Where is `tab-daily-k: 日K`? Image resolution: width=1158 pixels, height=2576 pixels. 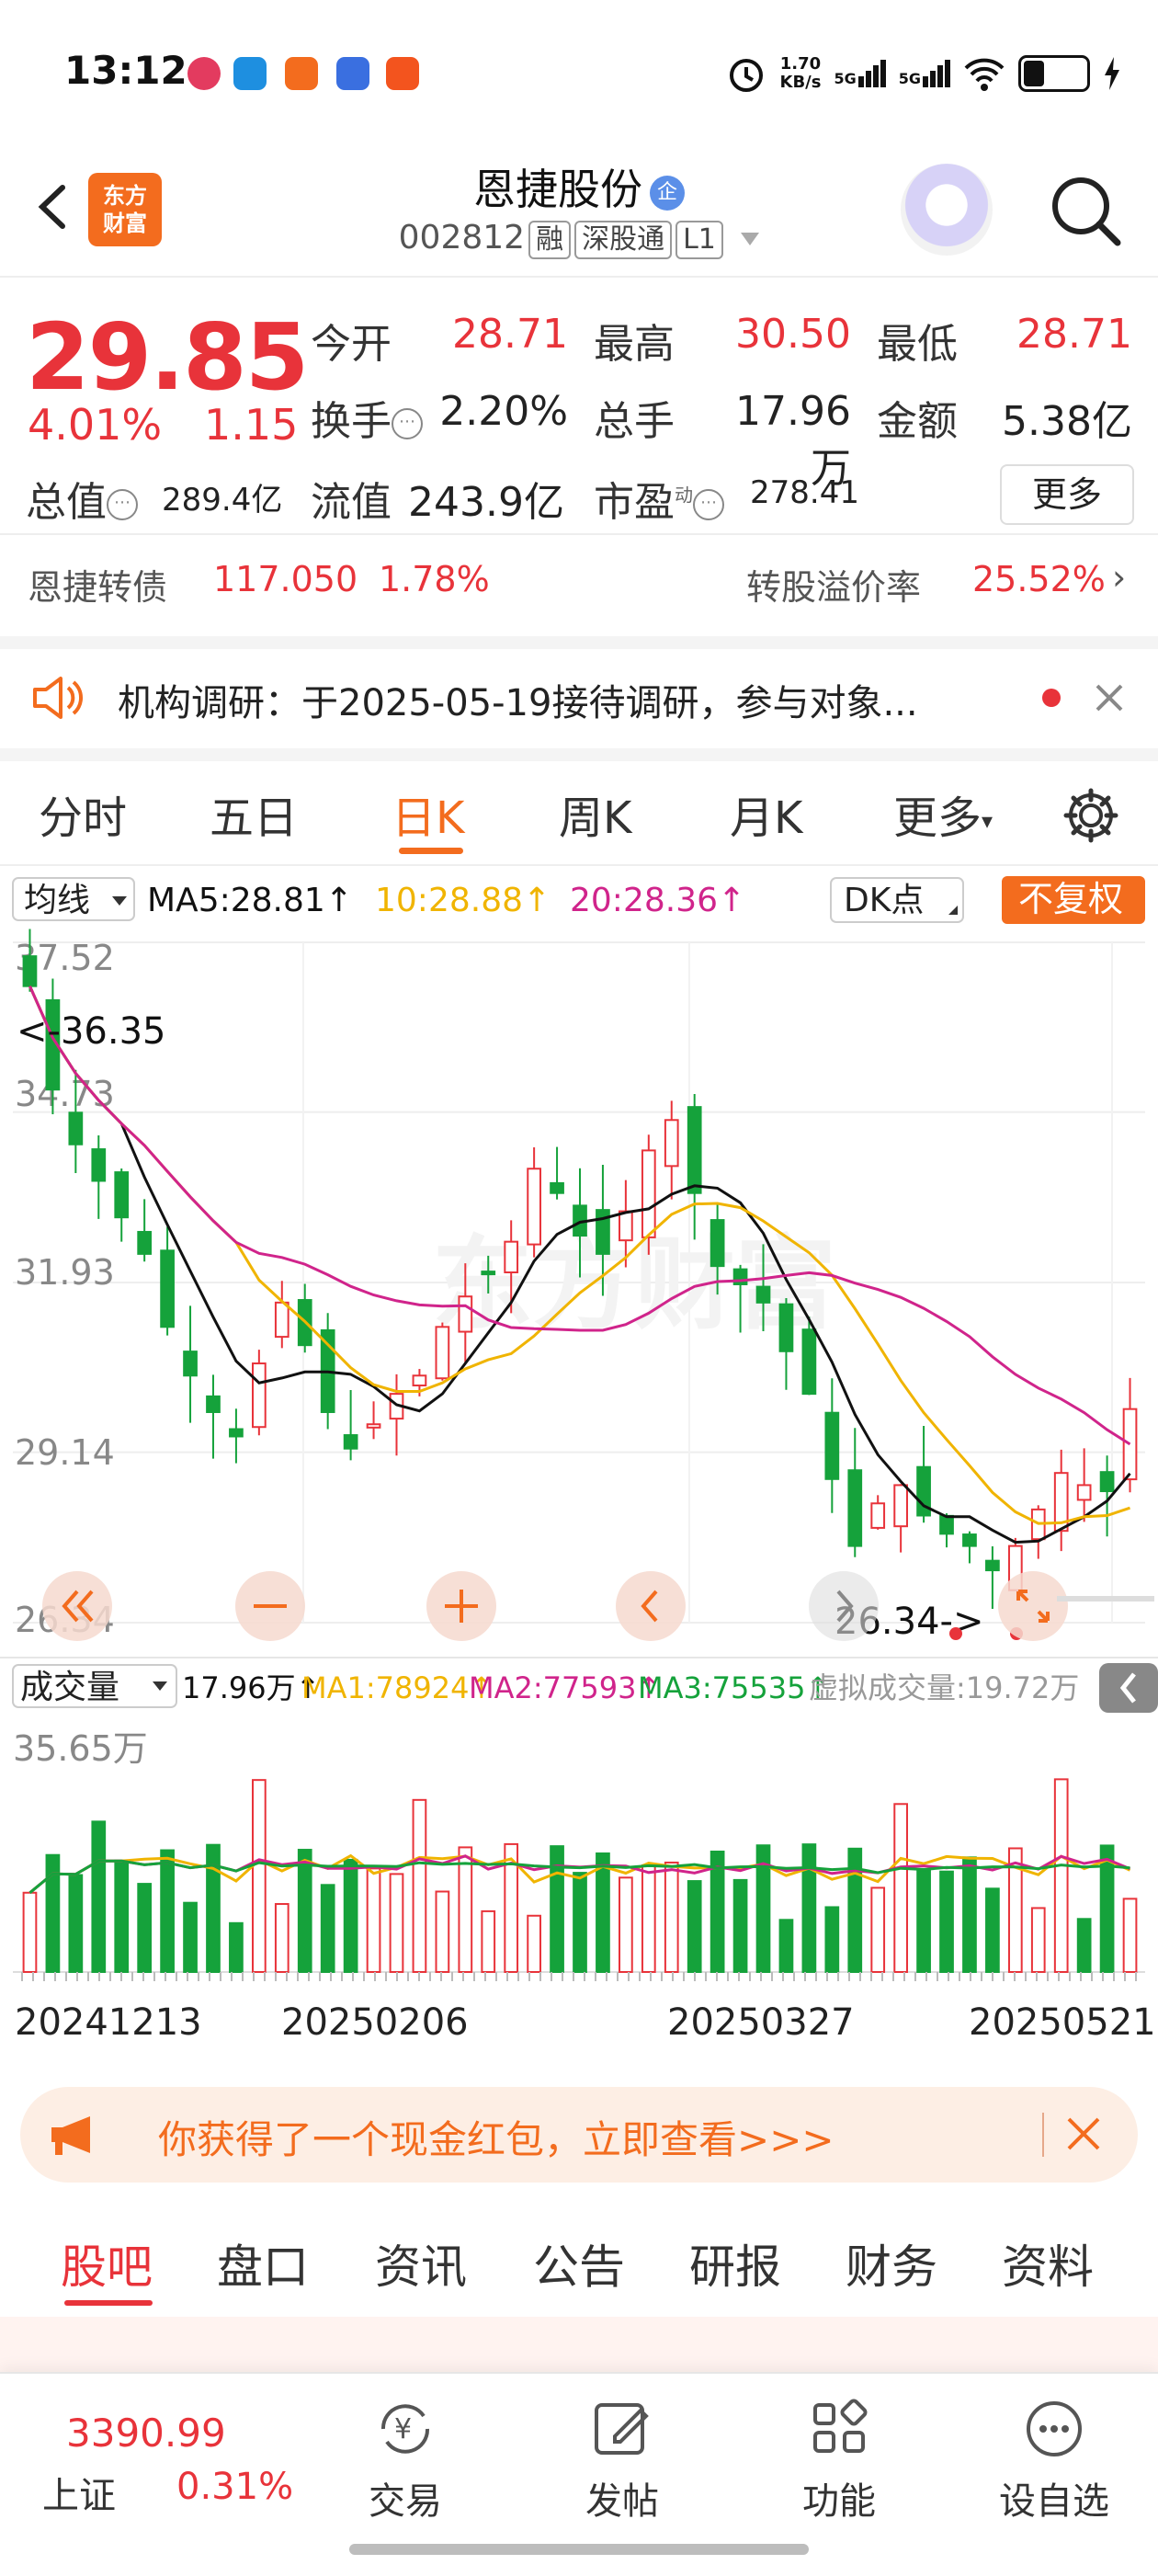 tab-daily-k: 日K is located at coordinates (428, 813).